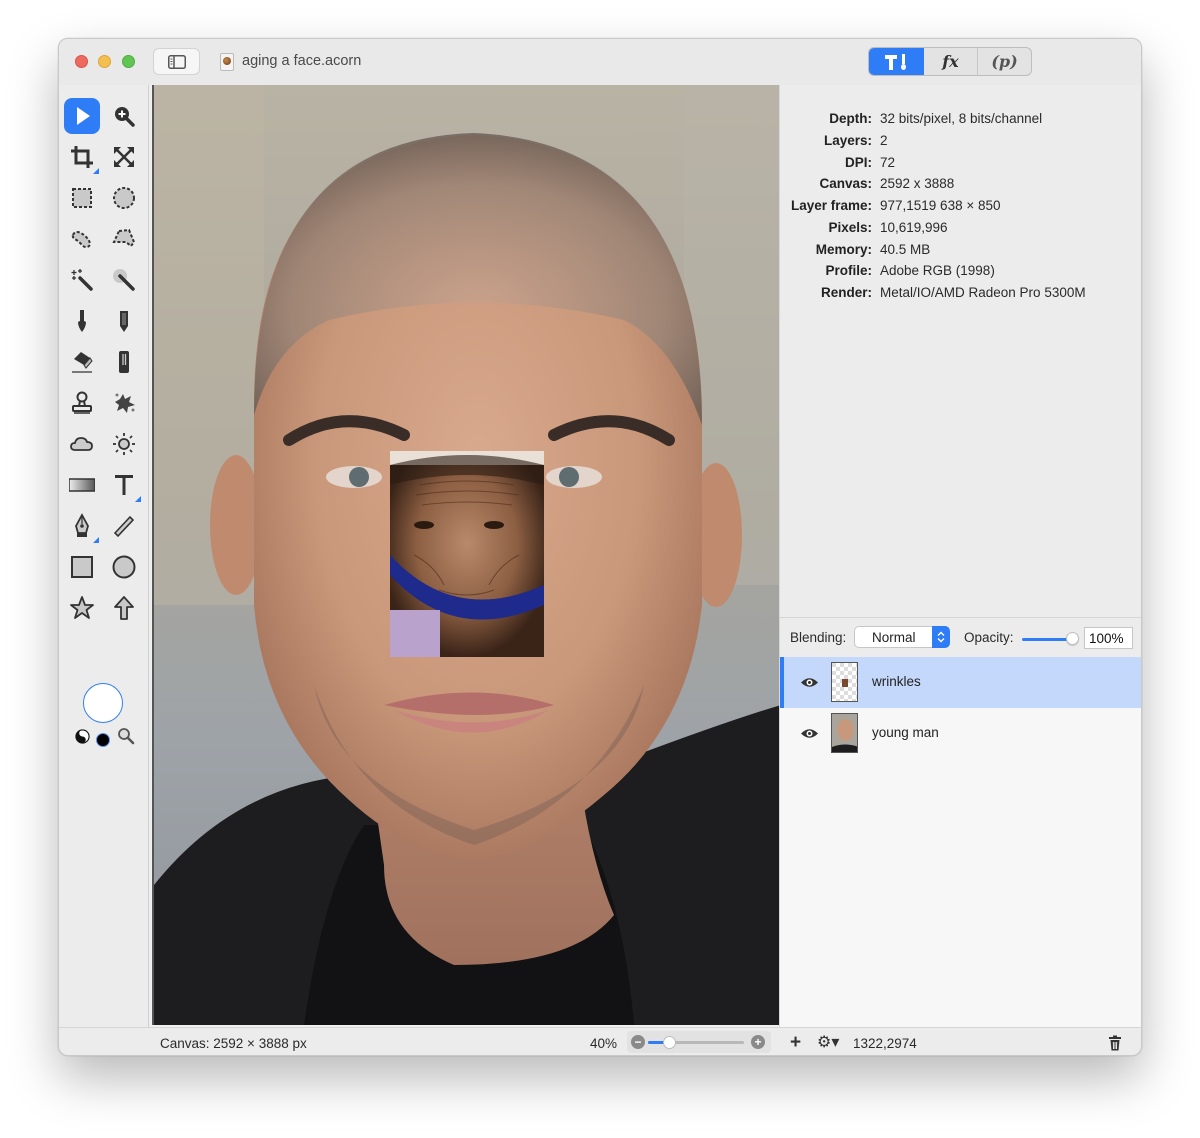 This screenshot has height=1138, width=1200. I want to click on stamp-icon, so click(82, 402).